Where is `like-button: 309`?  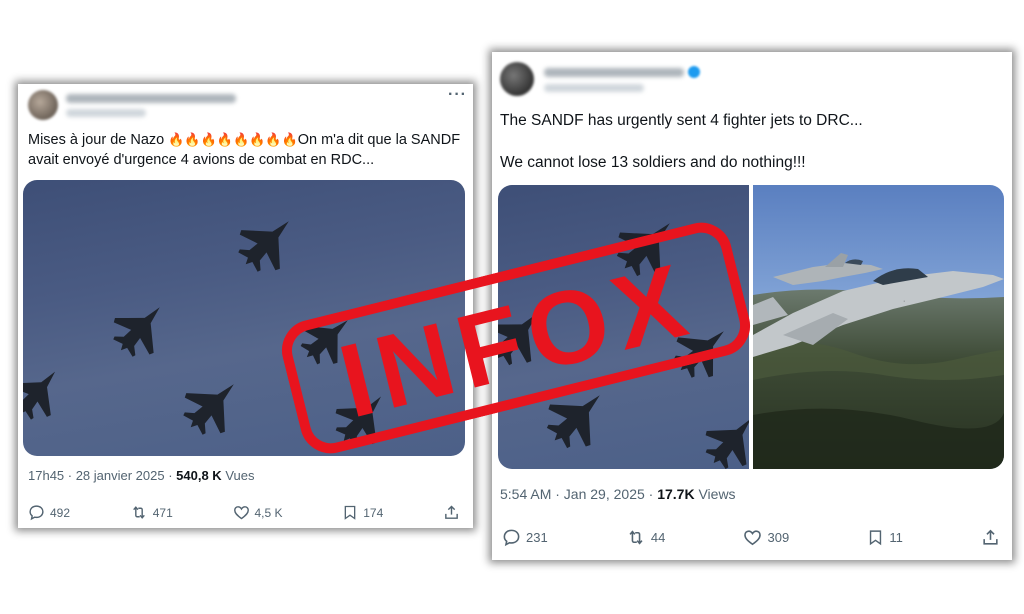
like-button: 309 is located at coordinates (766, 537).